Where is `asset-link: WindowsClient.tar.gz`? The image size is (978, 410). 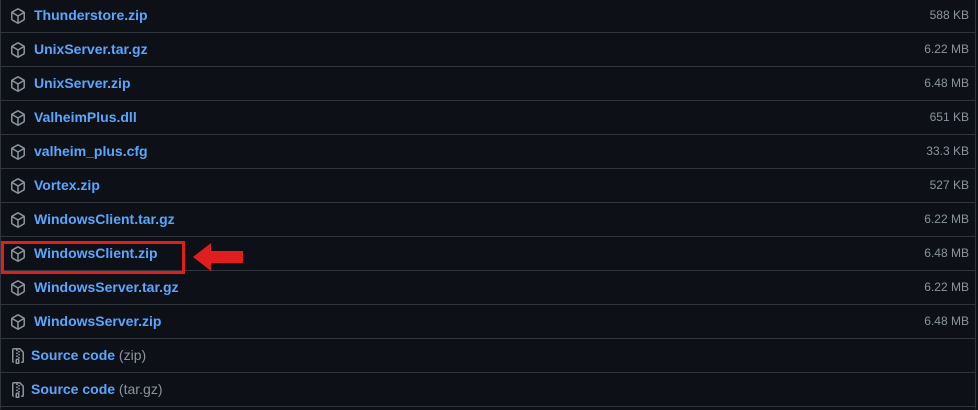 asset-link: WindowsClient.tar.gz is located at coordinates (104, 219).